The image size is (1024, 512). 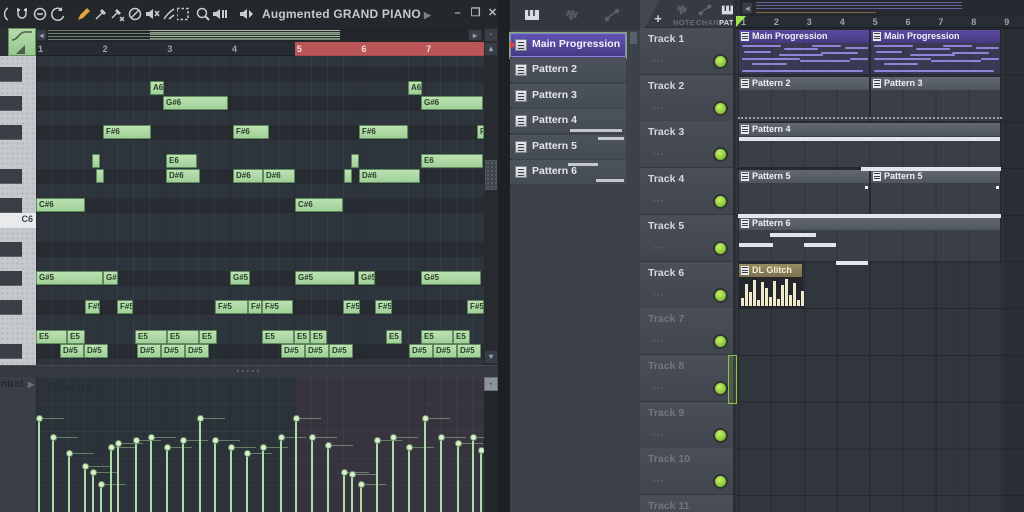 I want to click on clip-header: Pattern 5, so click(x=935, y=176).